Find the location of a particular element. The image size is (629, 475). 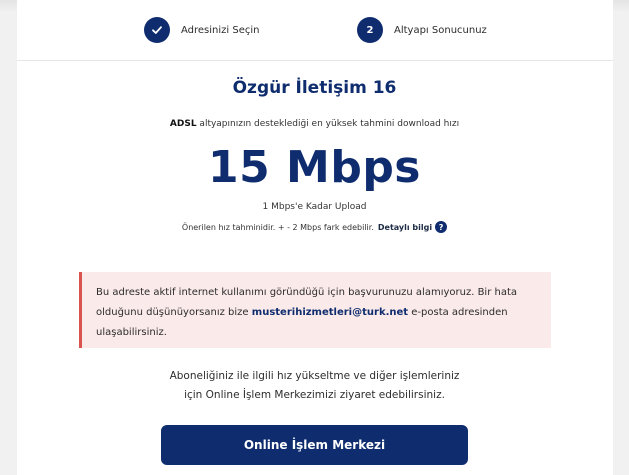

step-address: Adresinizi Seçin is located at coordinates (201, 30).